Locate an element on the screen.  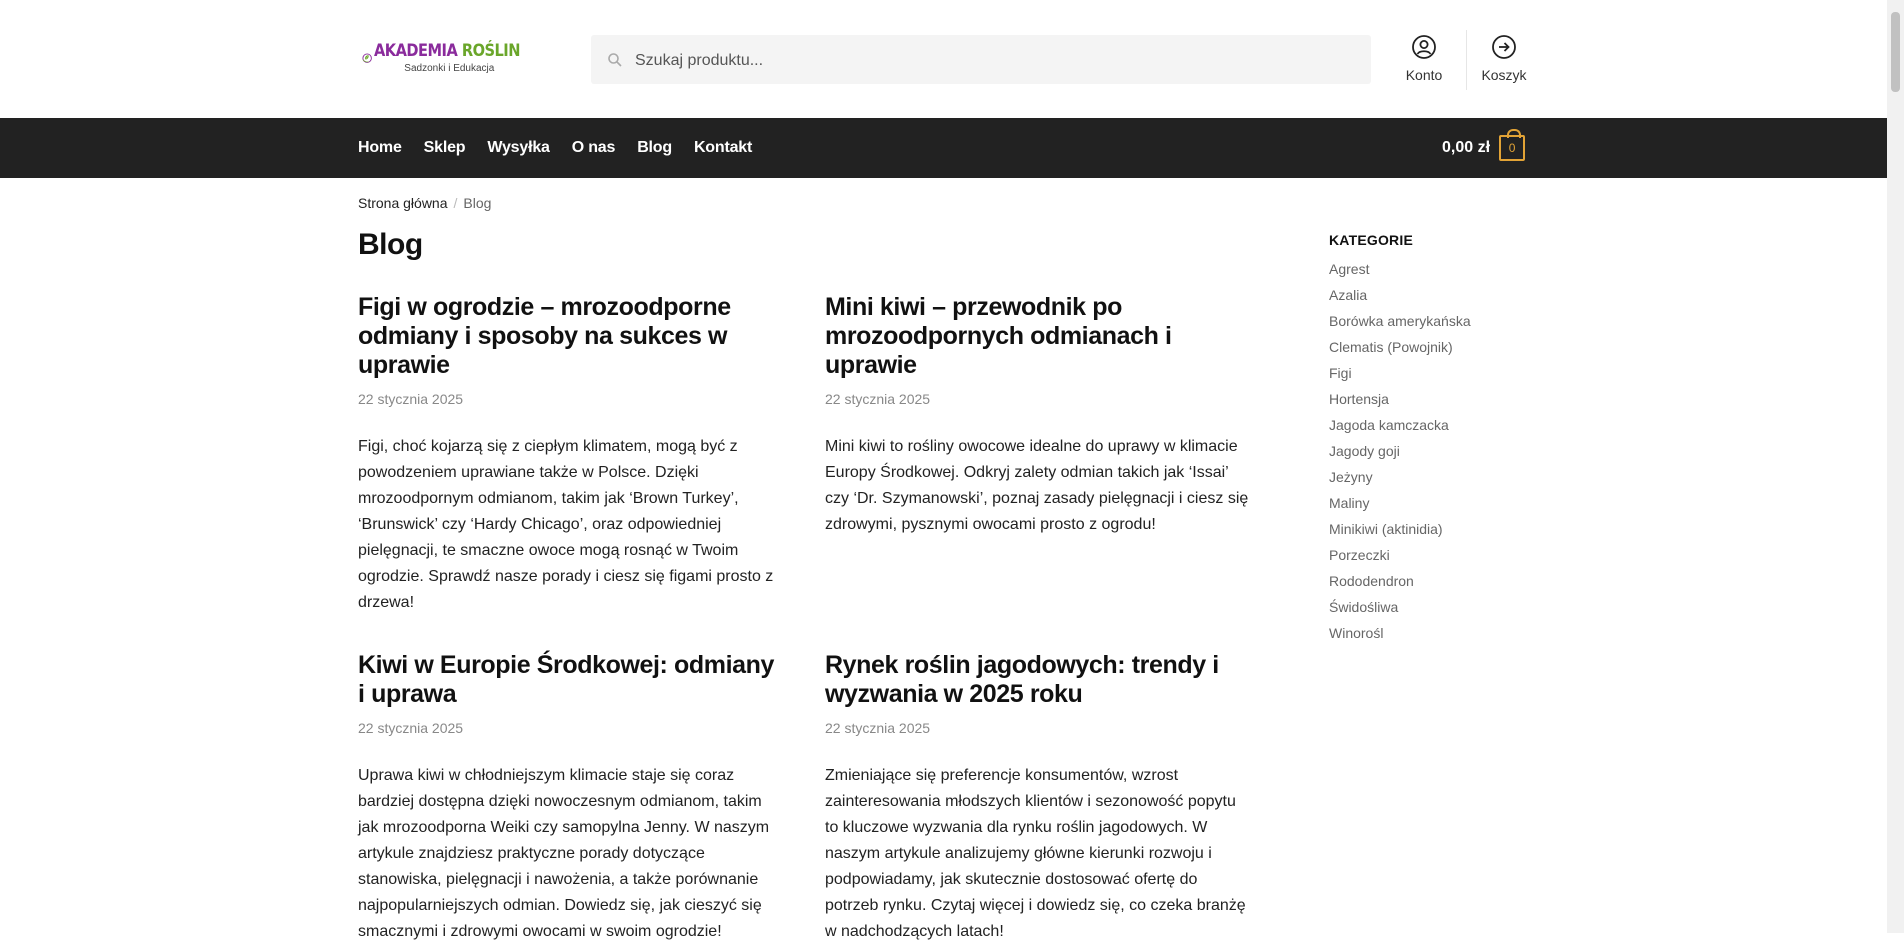
category-link: Rododendron is located at coordinates (1429, 585).